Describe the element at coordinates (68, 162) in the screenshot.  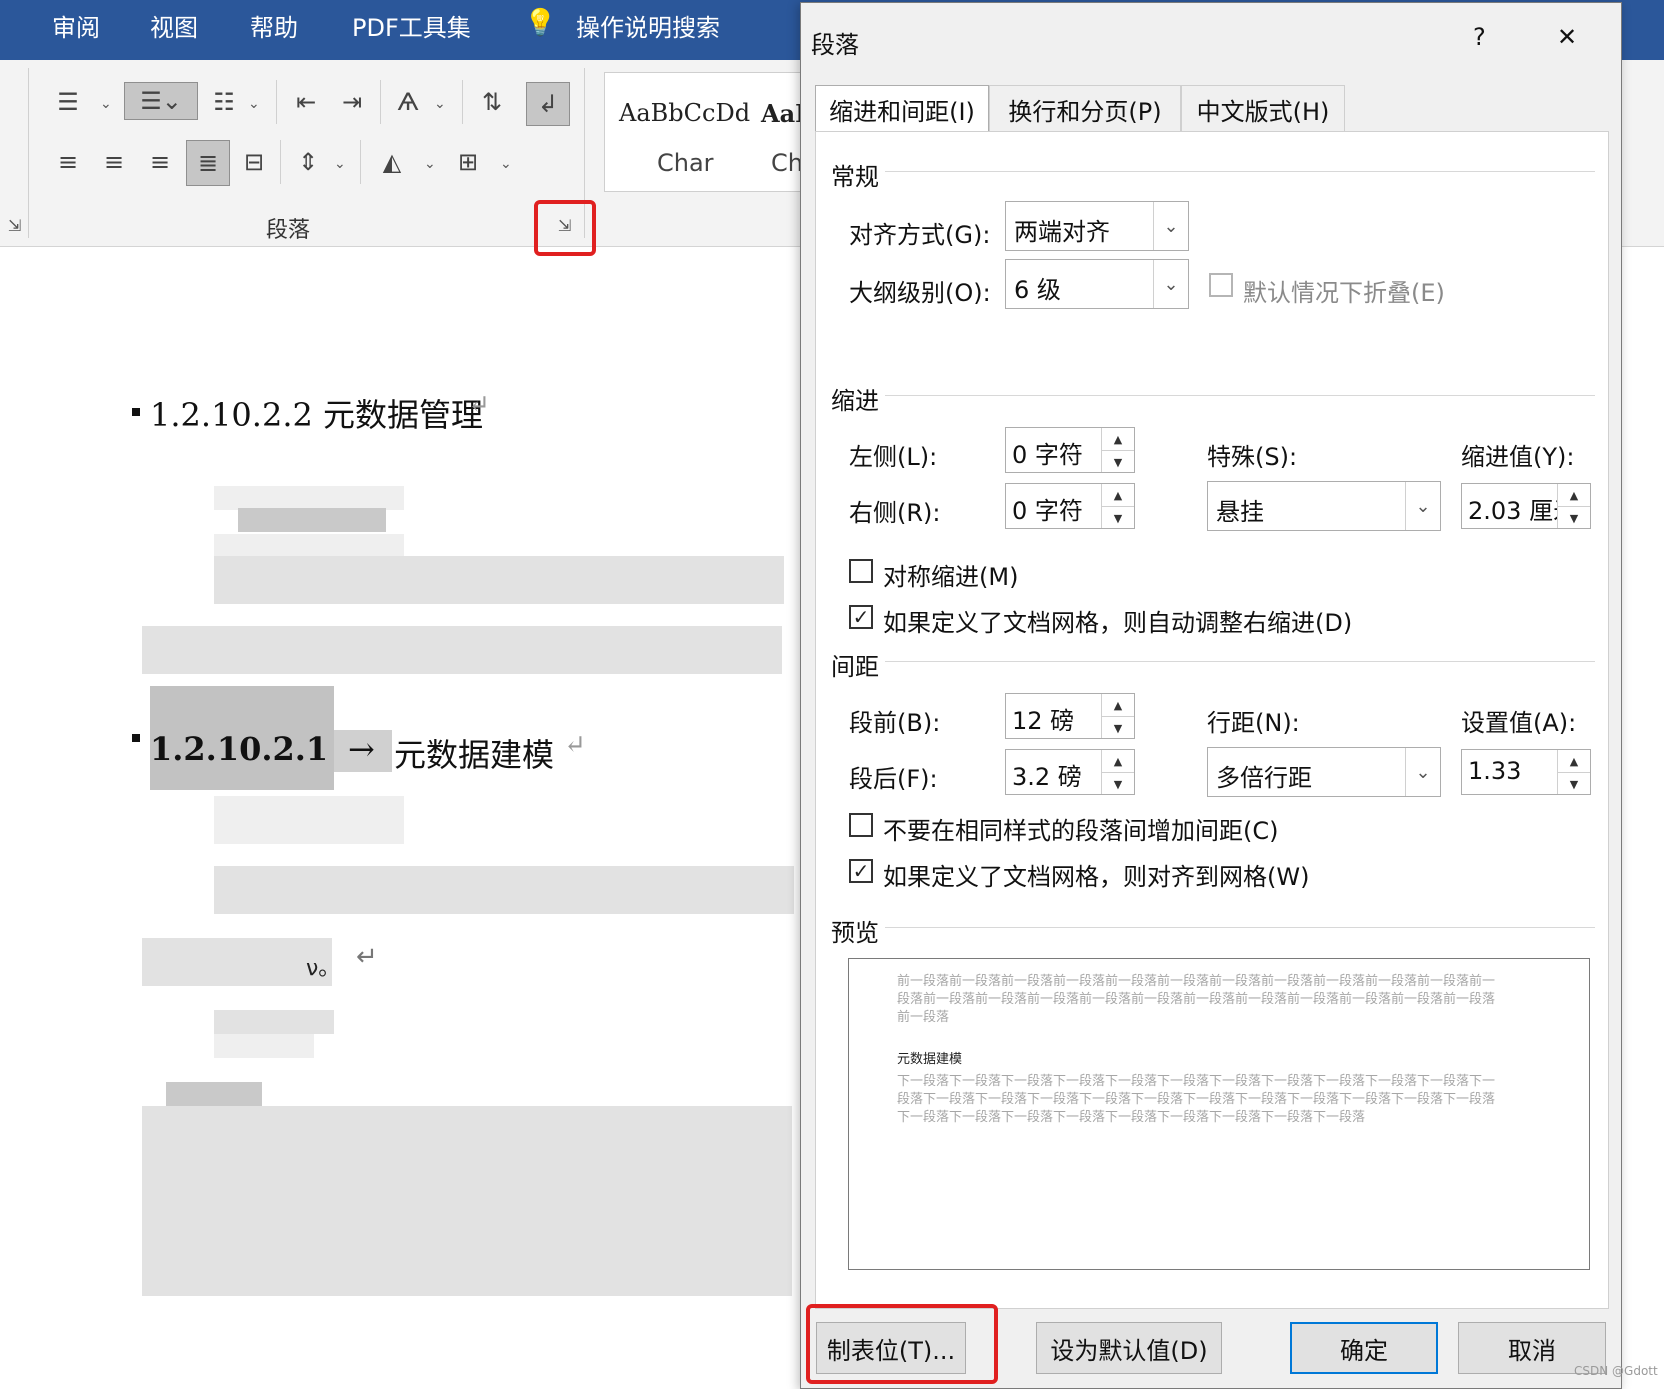
I see `align-left-icon: ≡` at that location.